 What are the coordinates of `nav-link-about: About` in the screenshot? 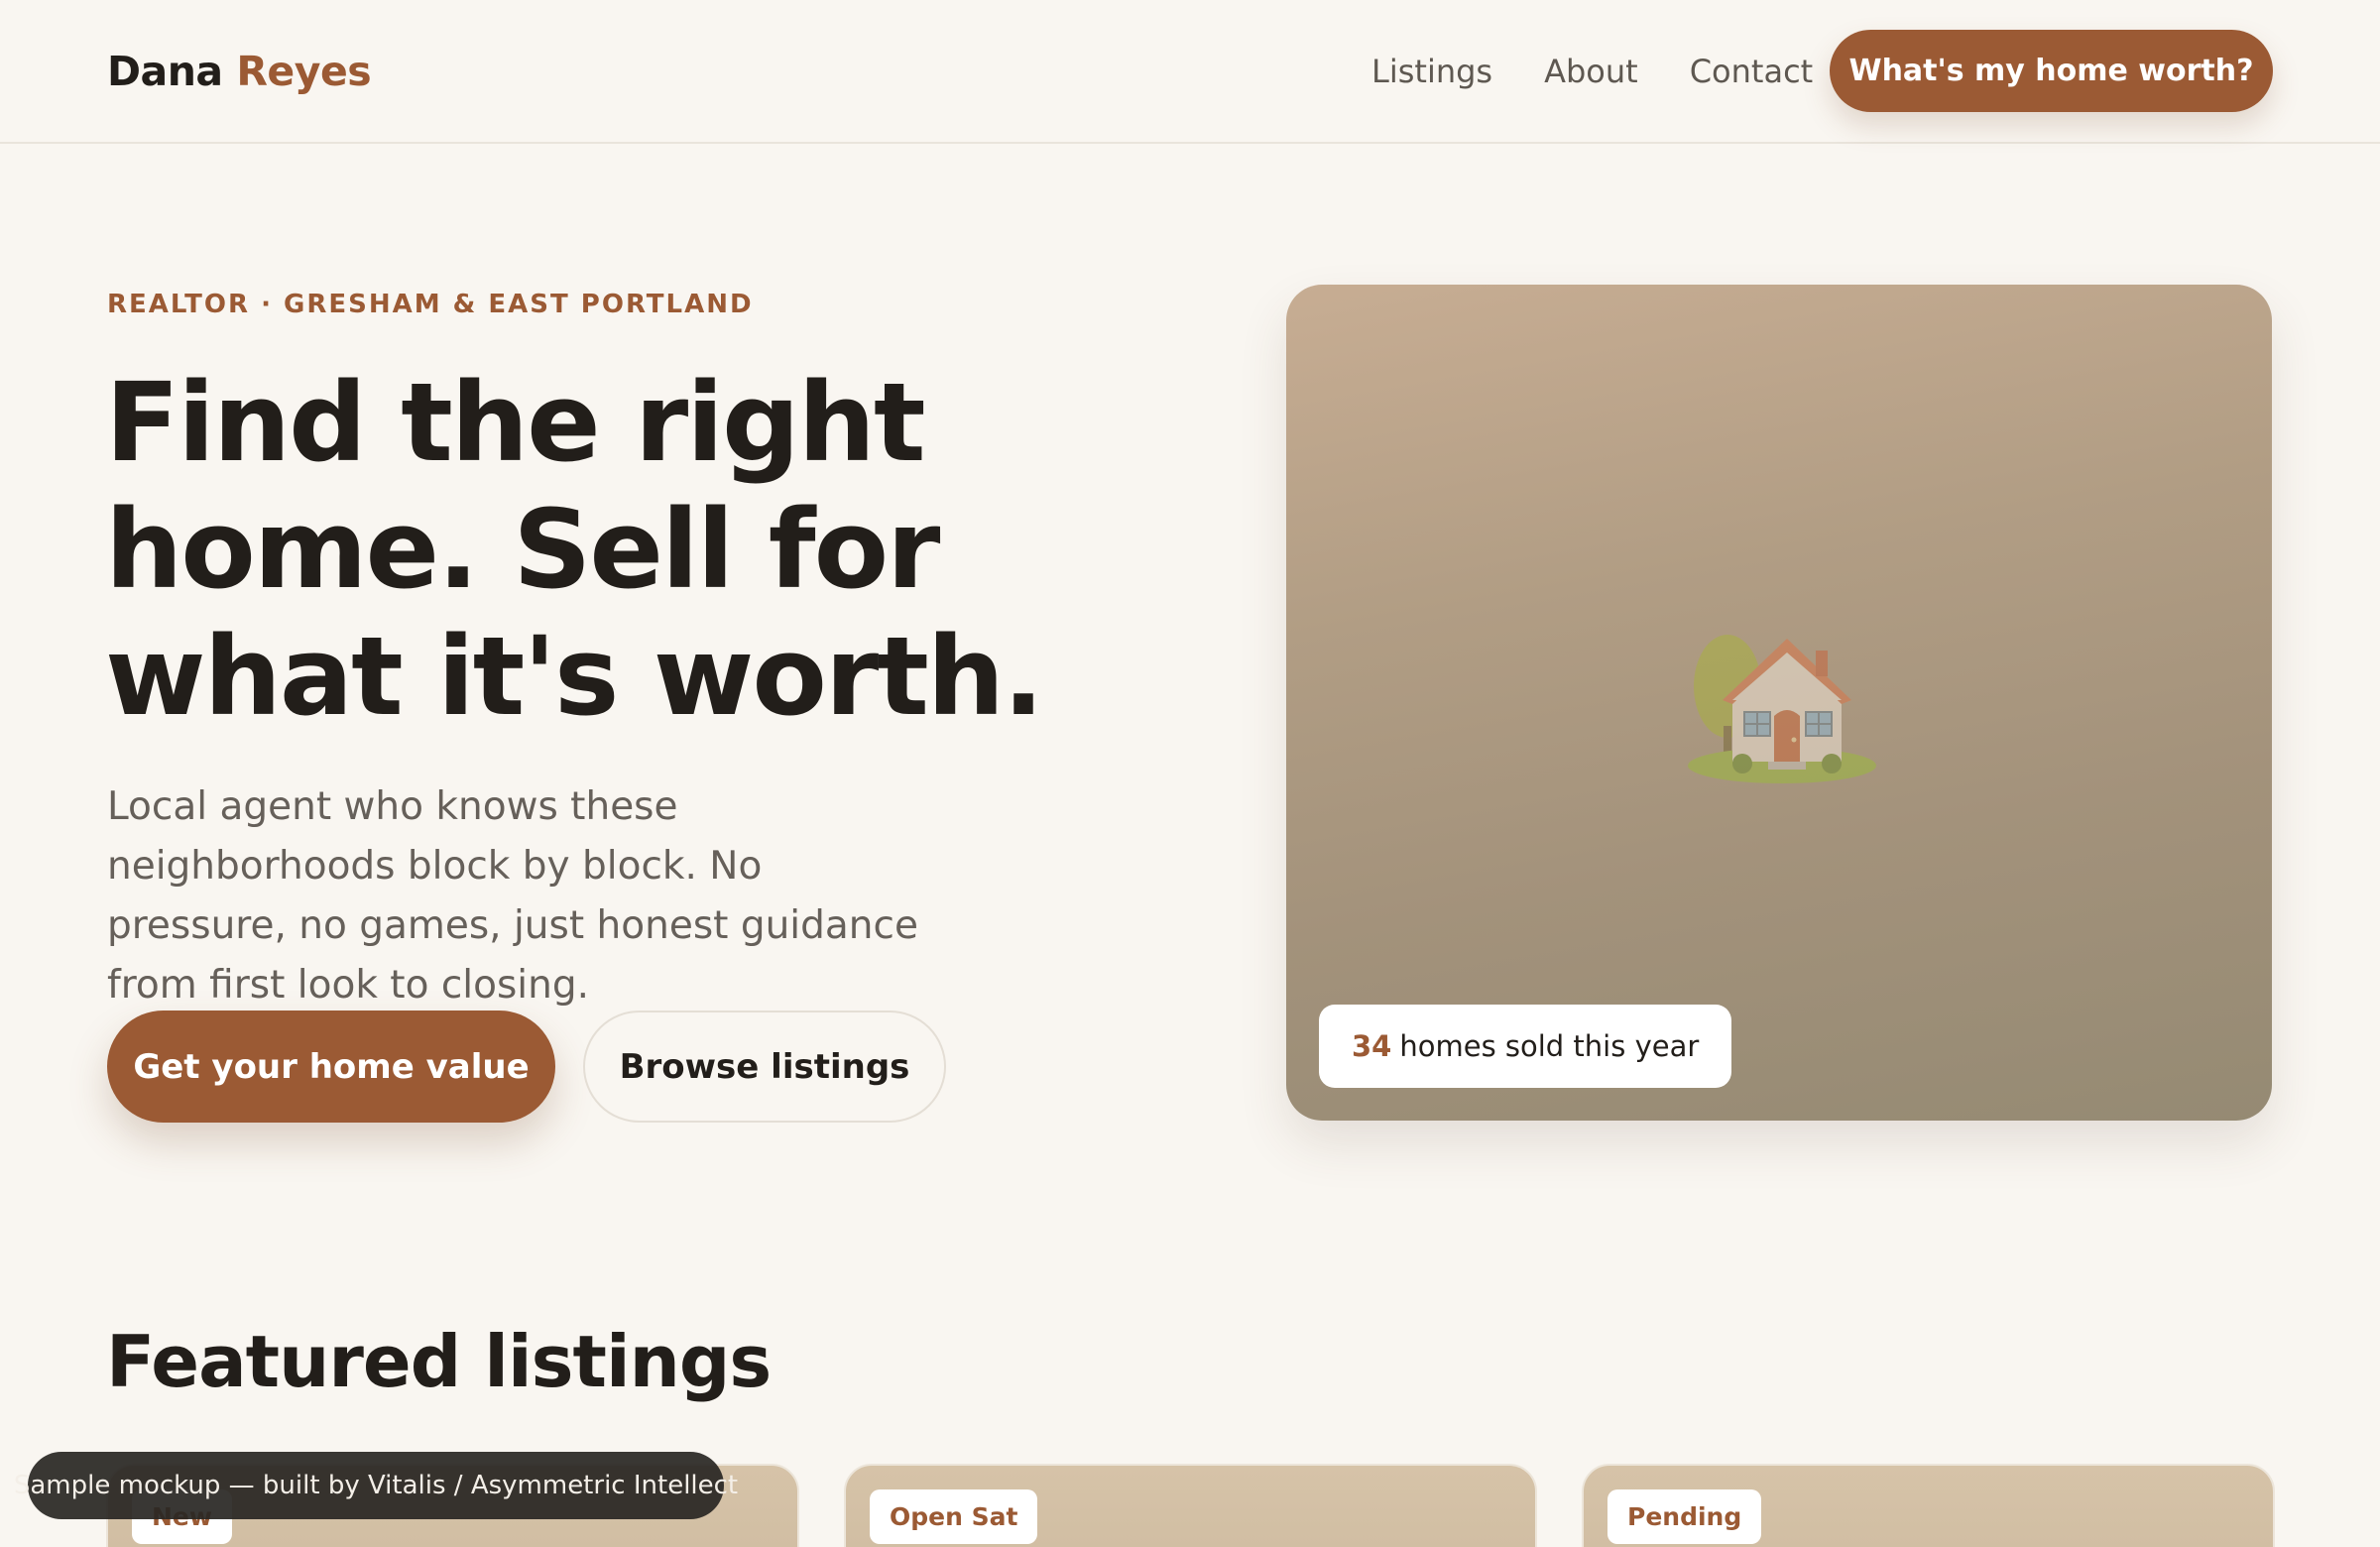 It's located at (1591, 71).